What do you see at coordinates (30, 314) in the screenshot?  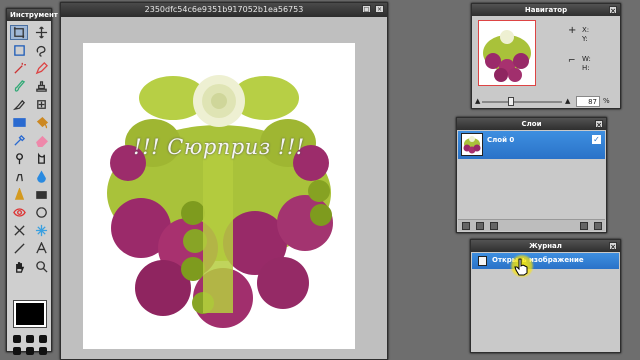 I see `foreground-color-swatch` at bounding box center [30, 314].